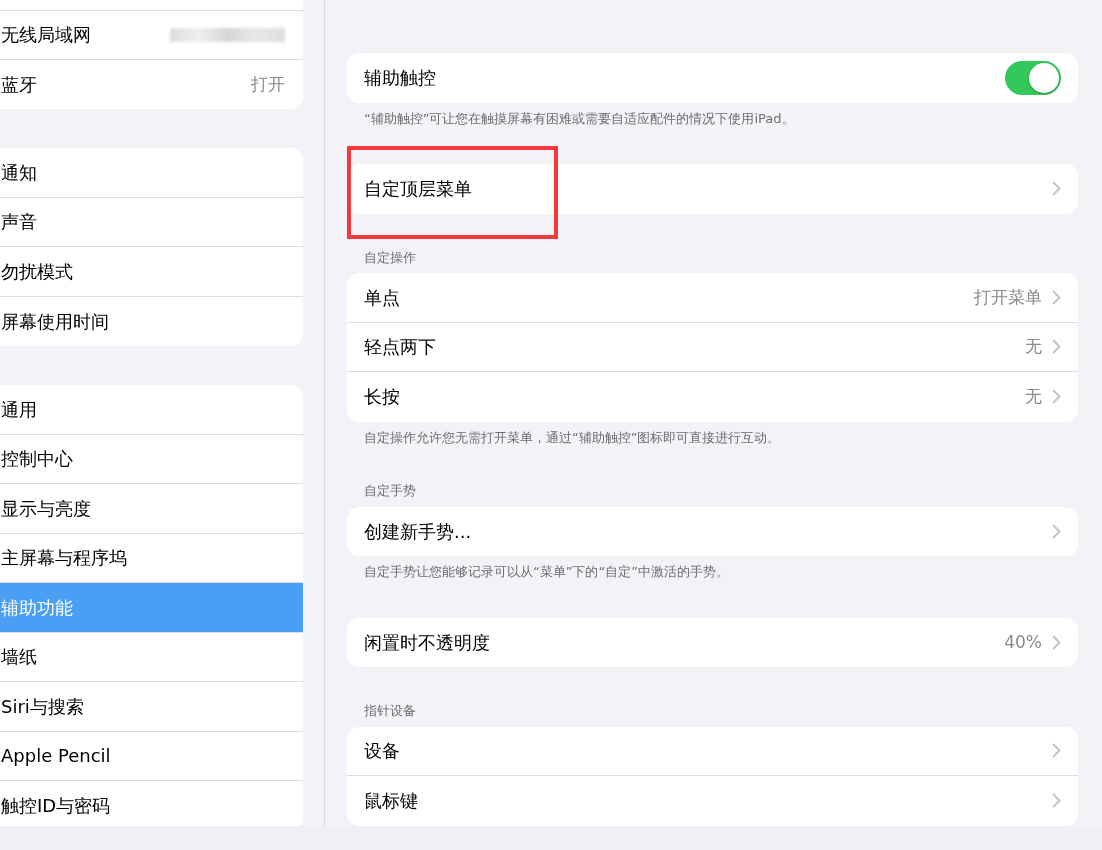  I want to click on sidebar-item: Apple Pencil, so click(151, 756).